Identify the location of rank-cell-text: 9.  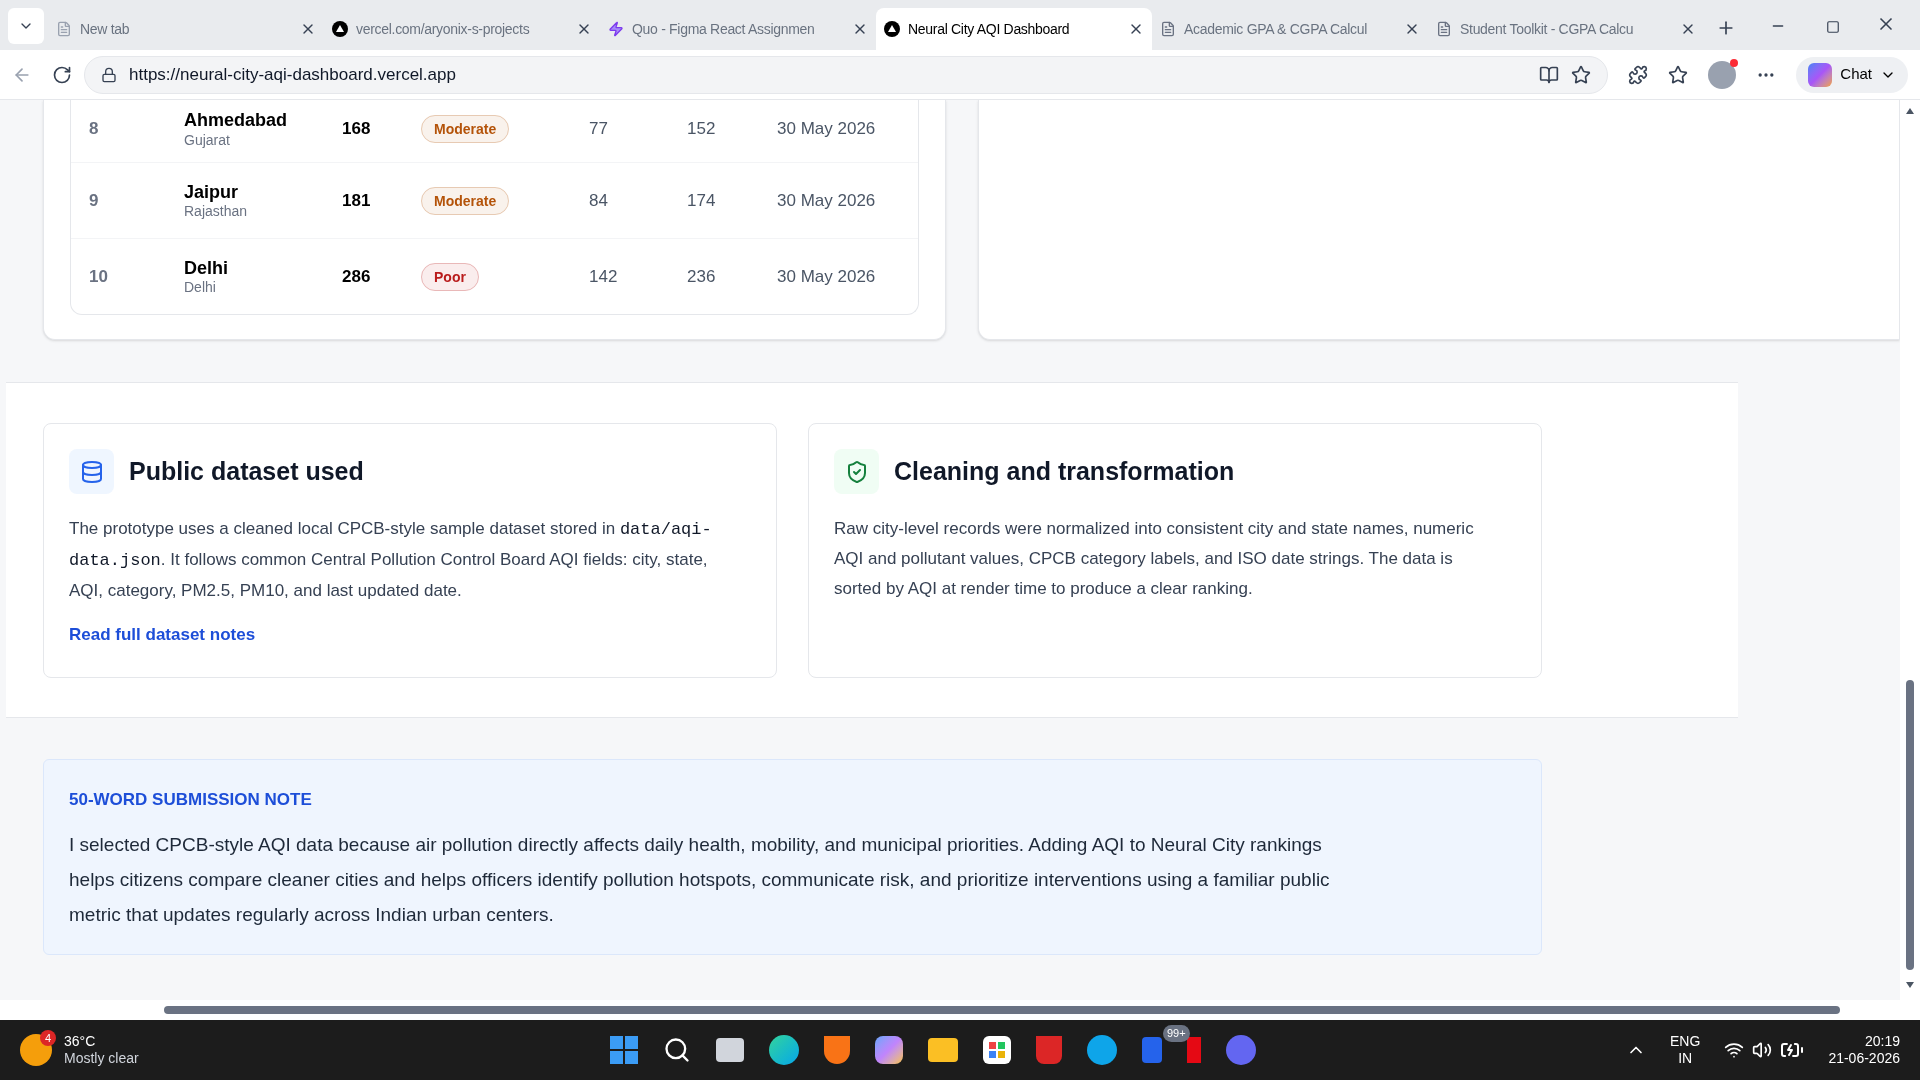
(94, 200).